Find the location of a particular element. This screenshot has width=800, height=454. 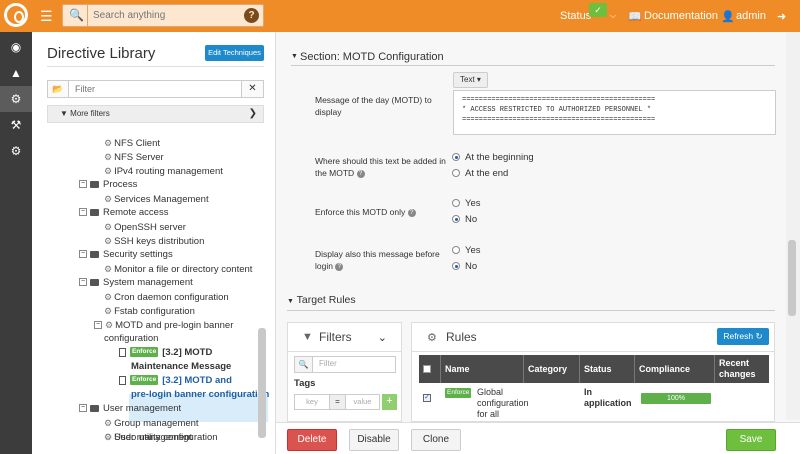

delete-button: Delete is located at coordinates (312, 440).